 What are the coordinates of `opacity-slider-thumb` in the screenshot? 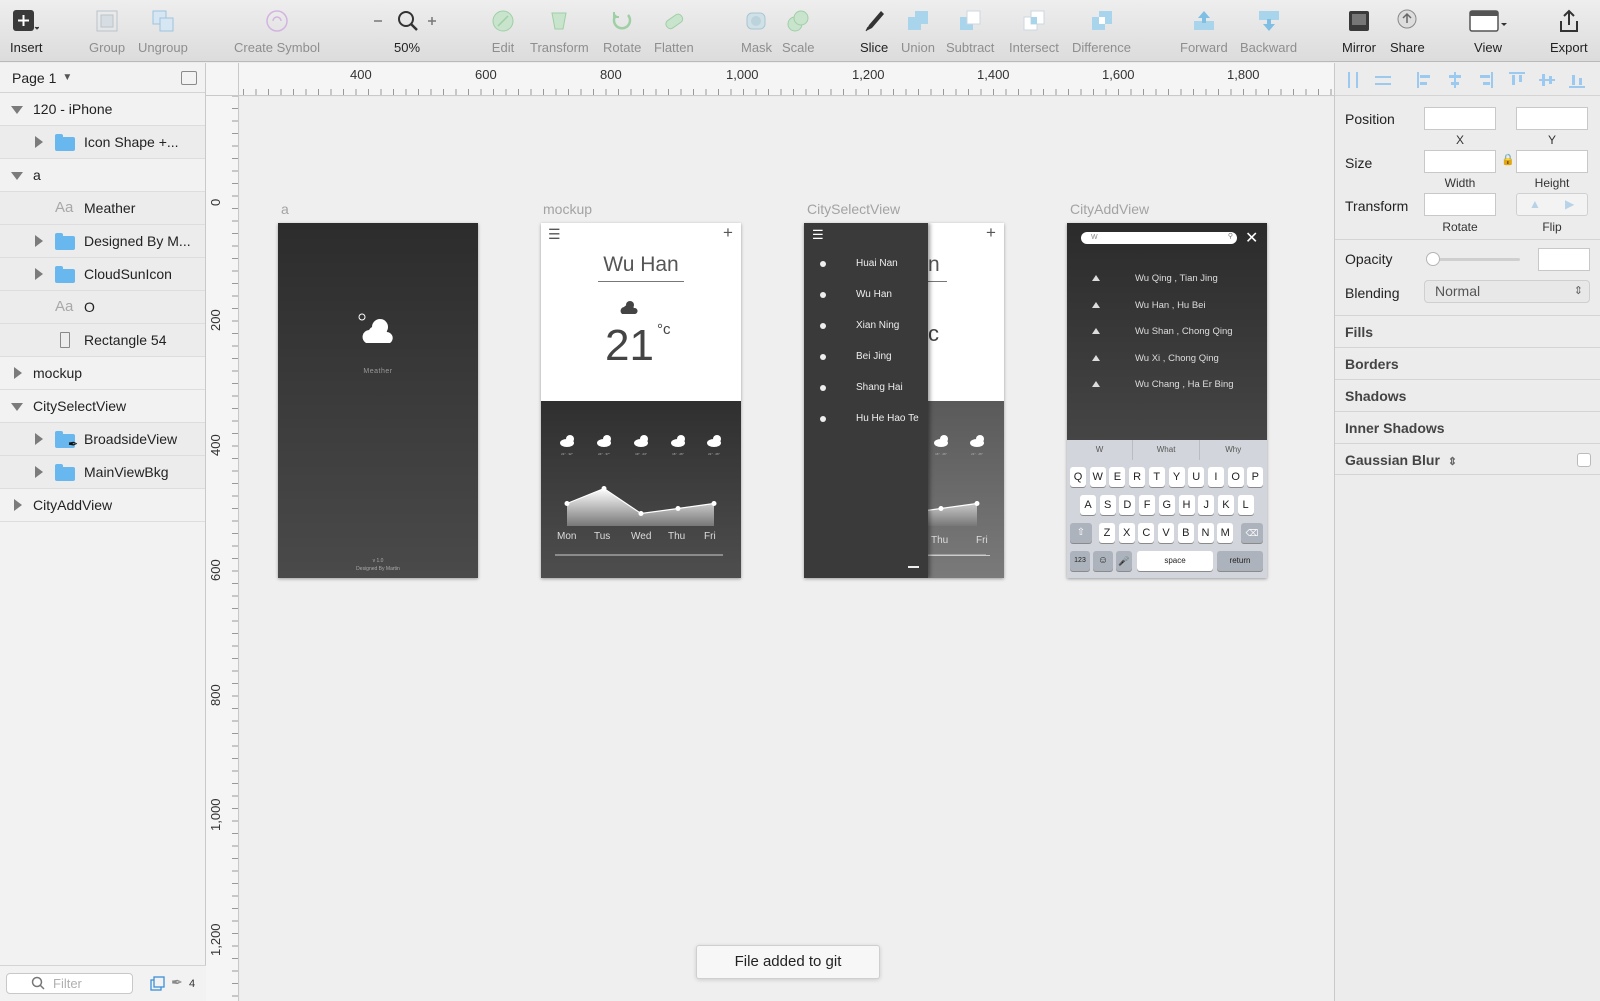 It's located at (1433, 259).